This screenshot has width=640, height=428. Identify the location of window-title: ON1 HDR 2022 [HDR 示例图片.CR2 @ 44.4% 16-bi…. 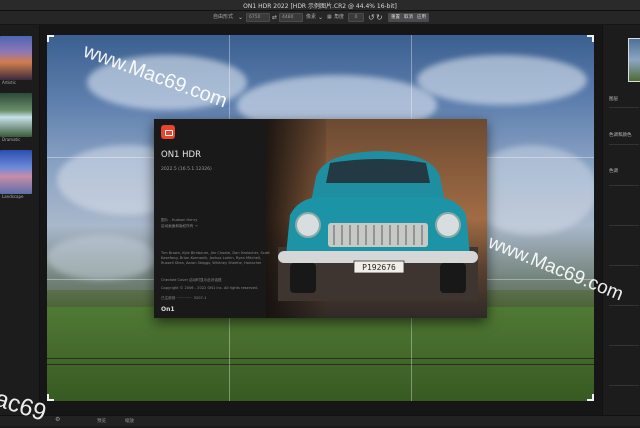
(320, 6).